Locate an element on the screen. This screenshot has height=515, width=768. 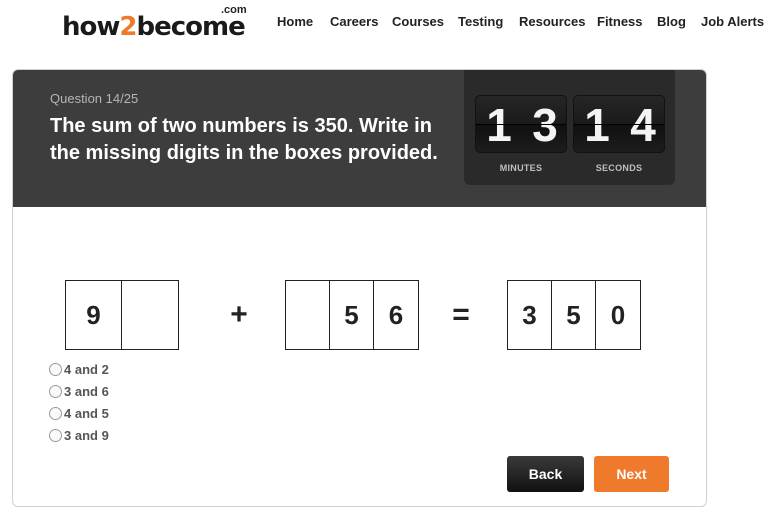
timer-seconds: 1 4 is located at coordinates (619, 124).